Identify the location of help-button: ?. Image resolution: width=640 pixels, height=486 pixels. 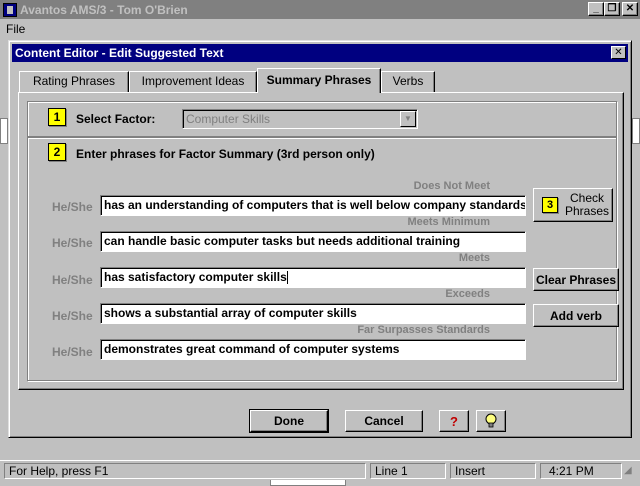
(454, 421).